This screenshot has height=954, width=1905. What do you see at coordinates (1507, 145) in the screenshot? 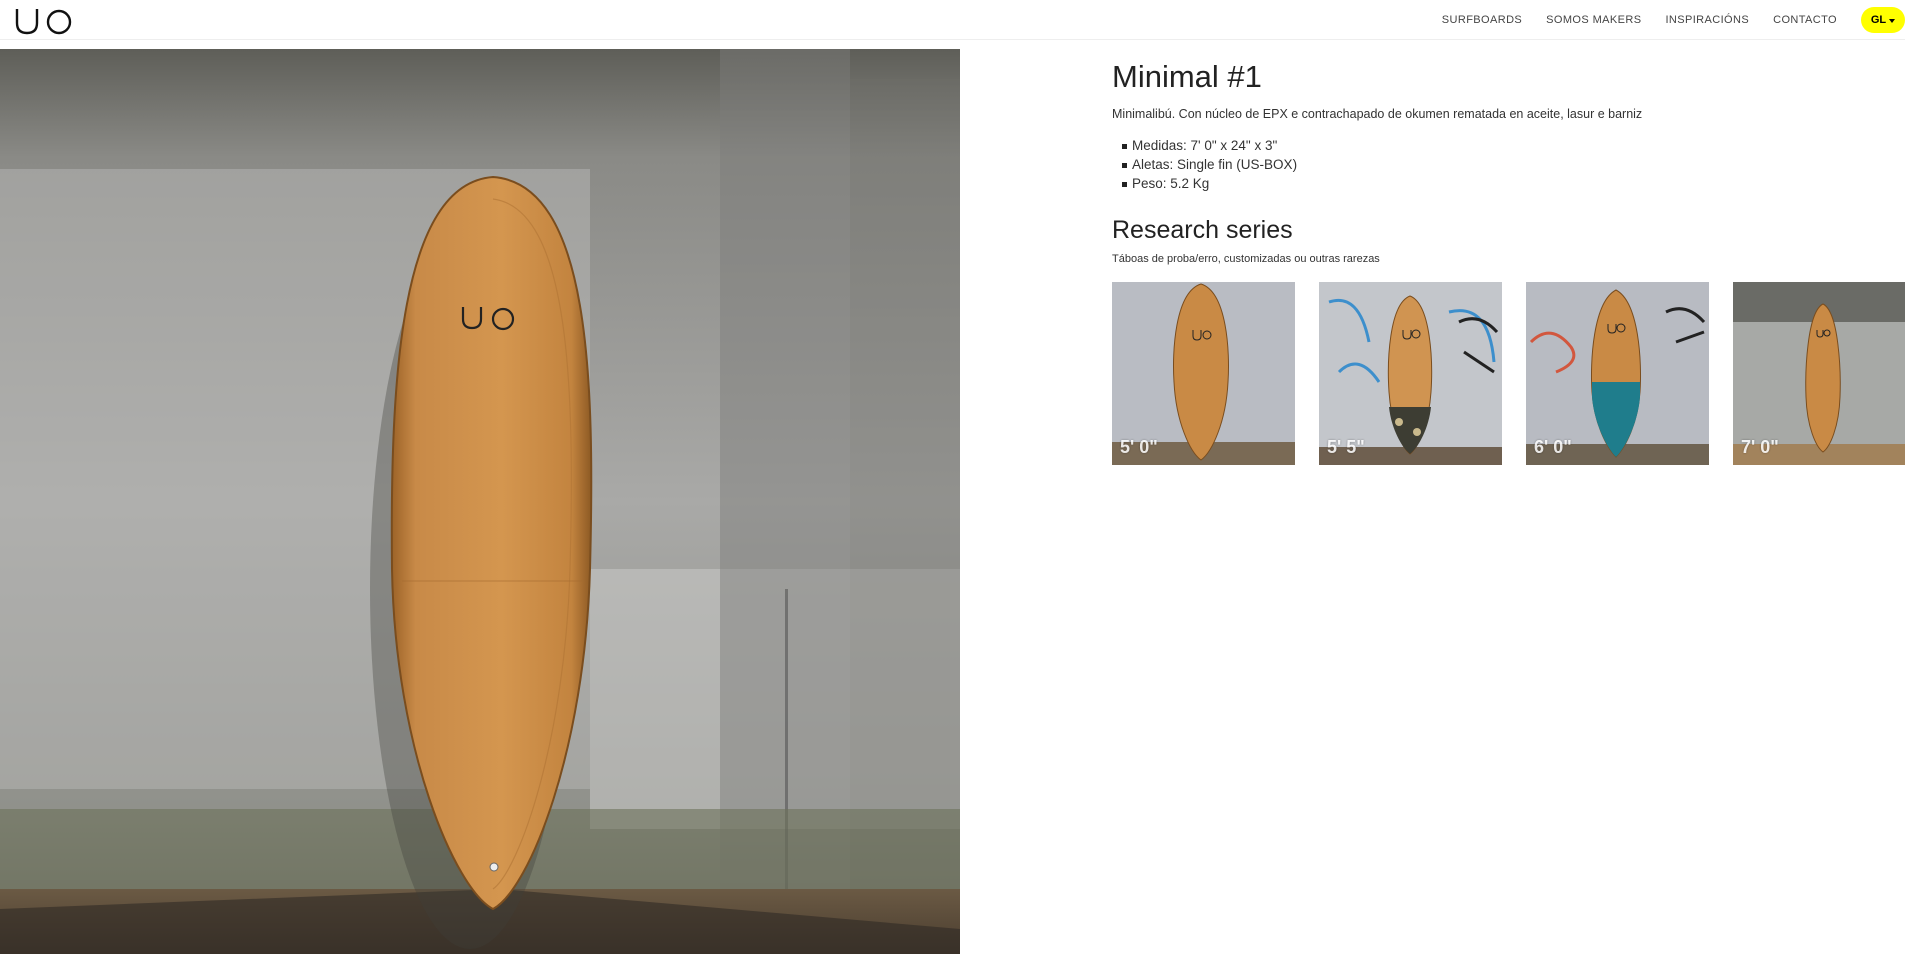
I see `spec-medidas: Medidas: 7' 0" x 24" x 3"` at bounding box center [1507, 145].